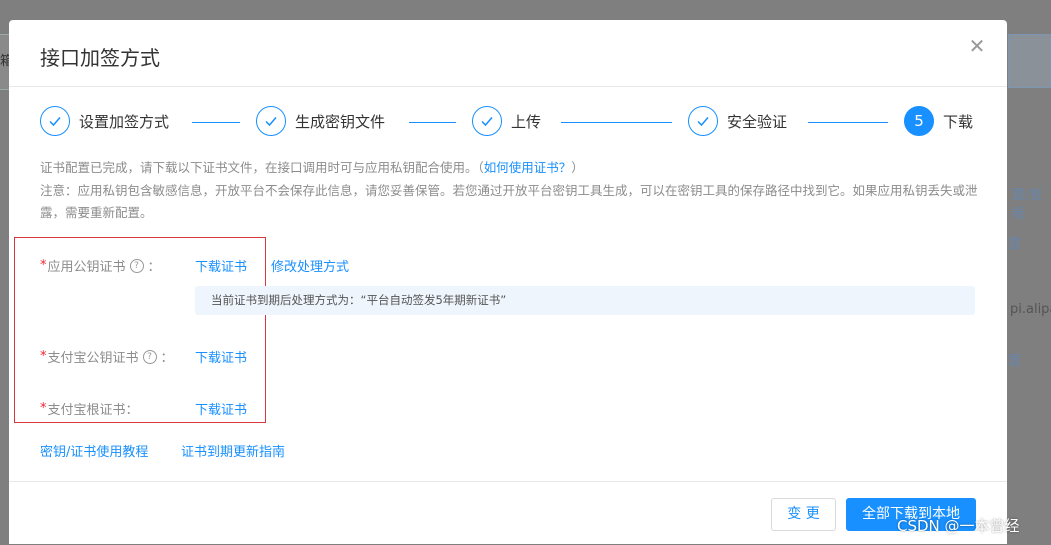  What do you see at coordinates (803, 514) in the screenshot?
I see `change-button: 变 更` at bounding box center [803, 514].